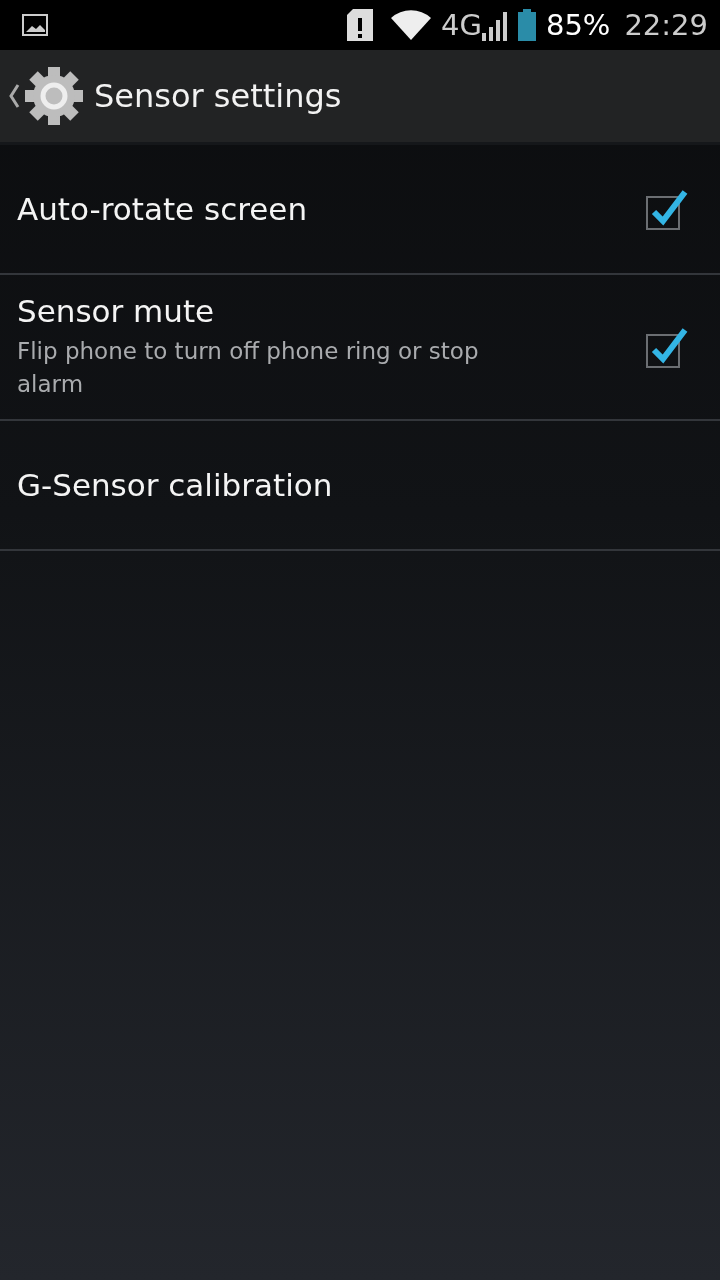 This screenshot has width=720, height=1280. I want to click on wifi-icon, so click(411, 25).